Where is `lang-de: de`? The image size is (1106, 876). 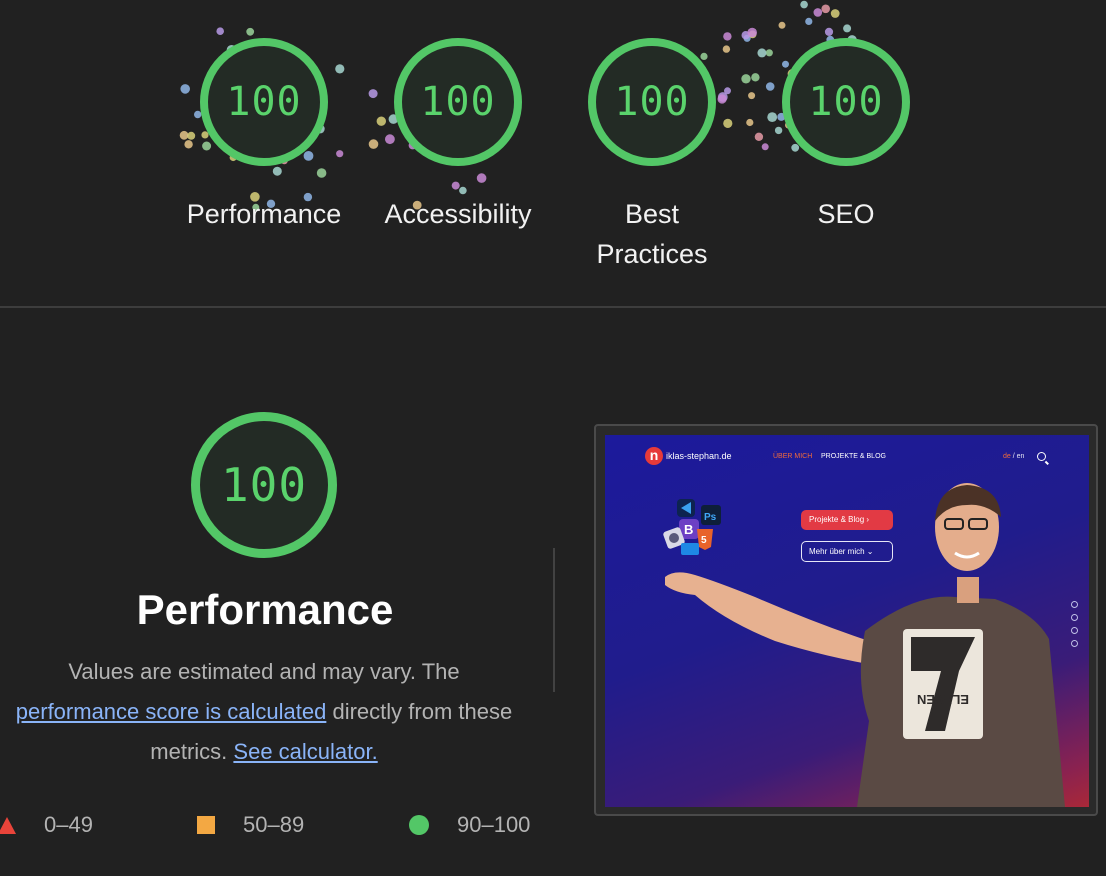
lang-de: de is located at coordinates (1007, 456).